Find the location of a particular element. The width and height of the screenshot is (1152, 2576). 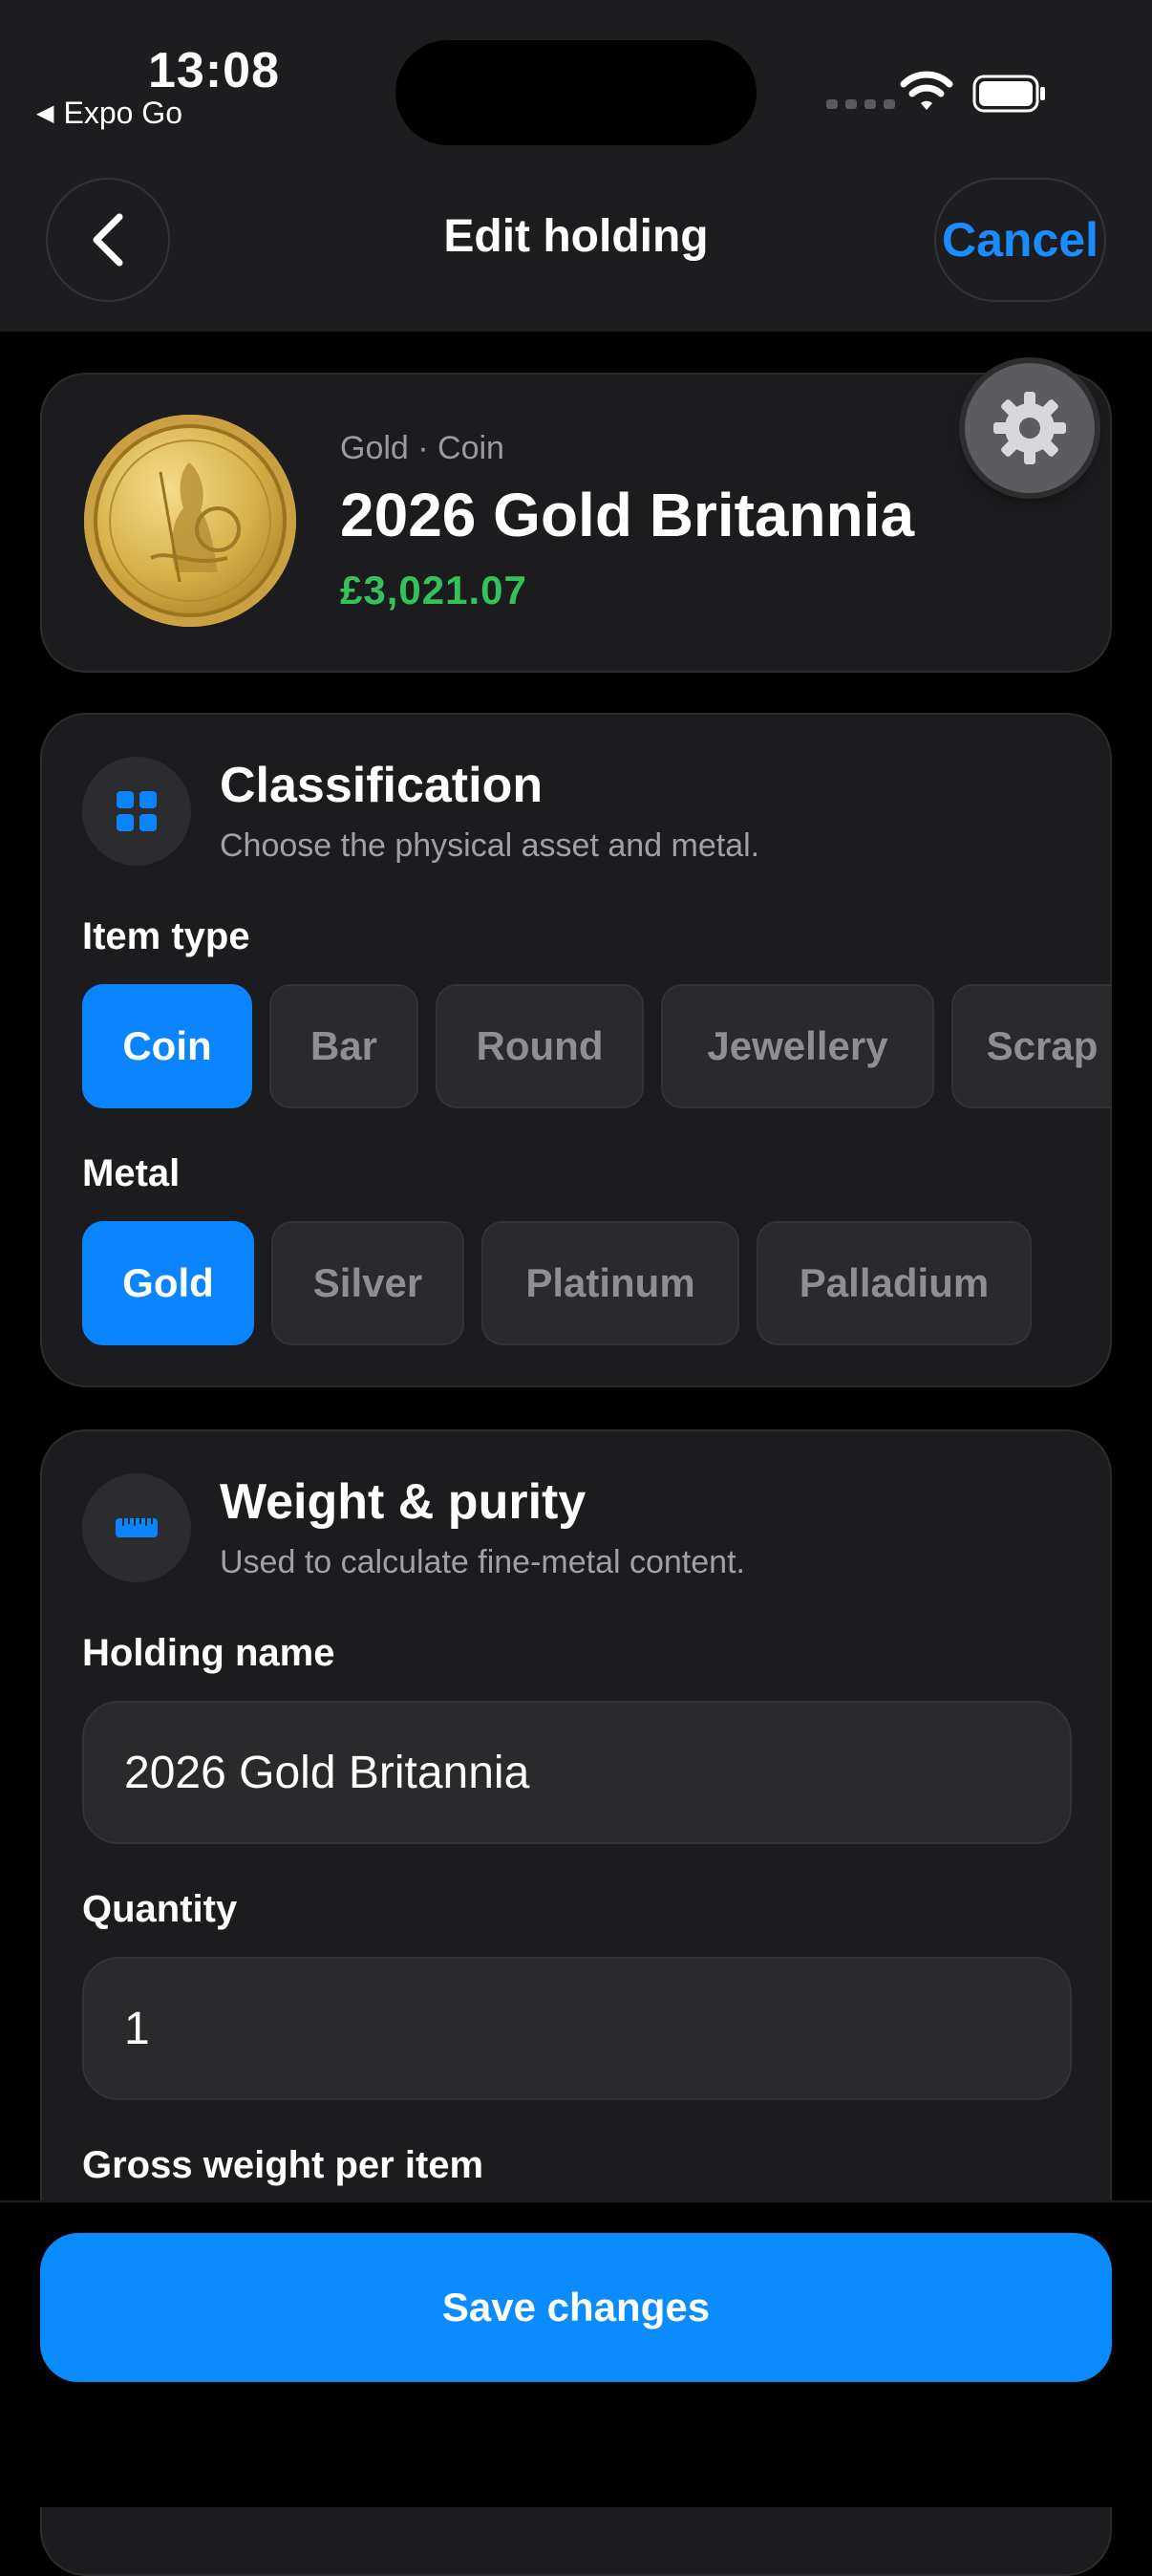

holding-subtitle: Gold · Coin is located at coordinates (422, 448).